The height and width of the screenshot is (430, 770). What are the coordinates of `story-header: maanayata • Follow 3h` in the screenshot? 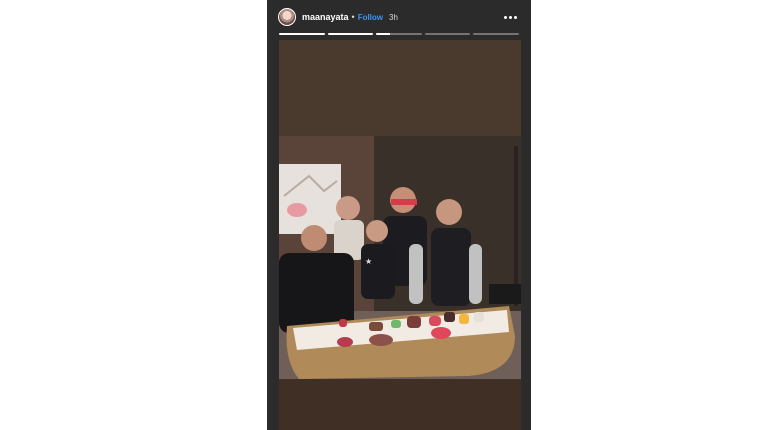 It's located at (399, 17).